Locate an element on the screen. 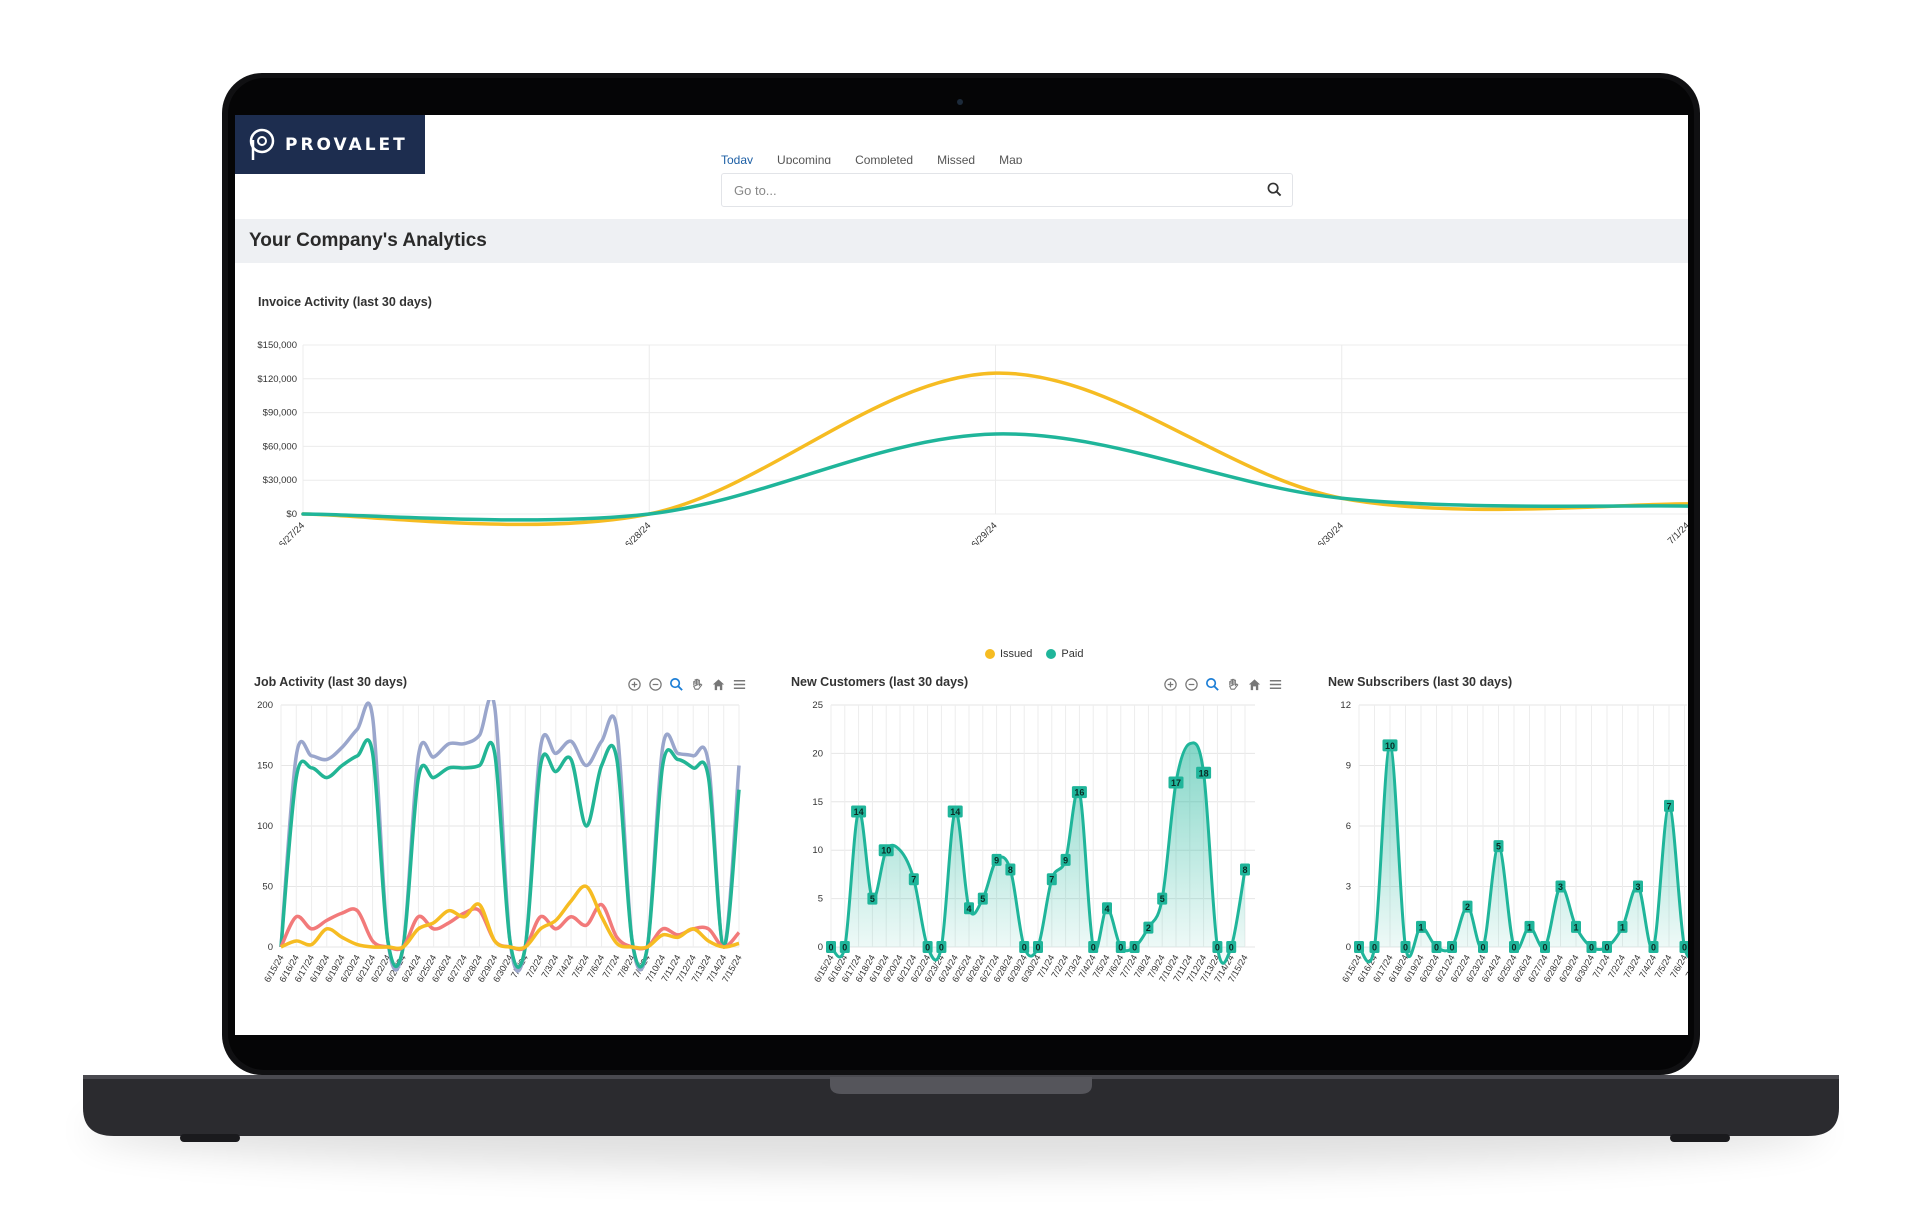 This screenshot has width=1911, height=1226. data-label: 1 is located at coordinates (1421, 926).